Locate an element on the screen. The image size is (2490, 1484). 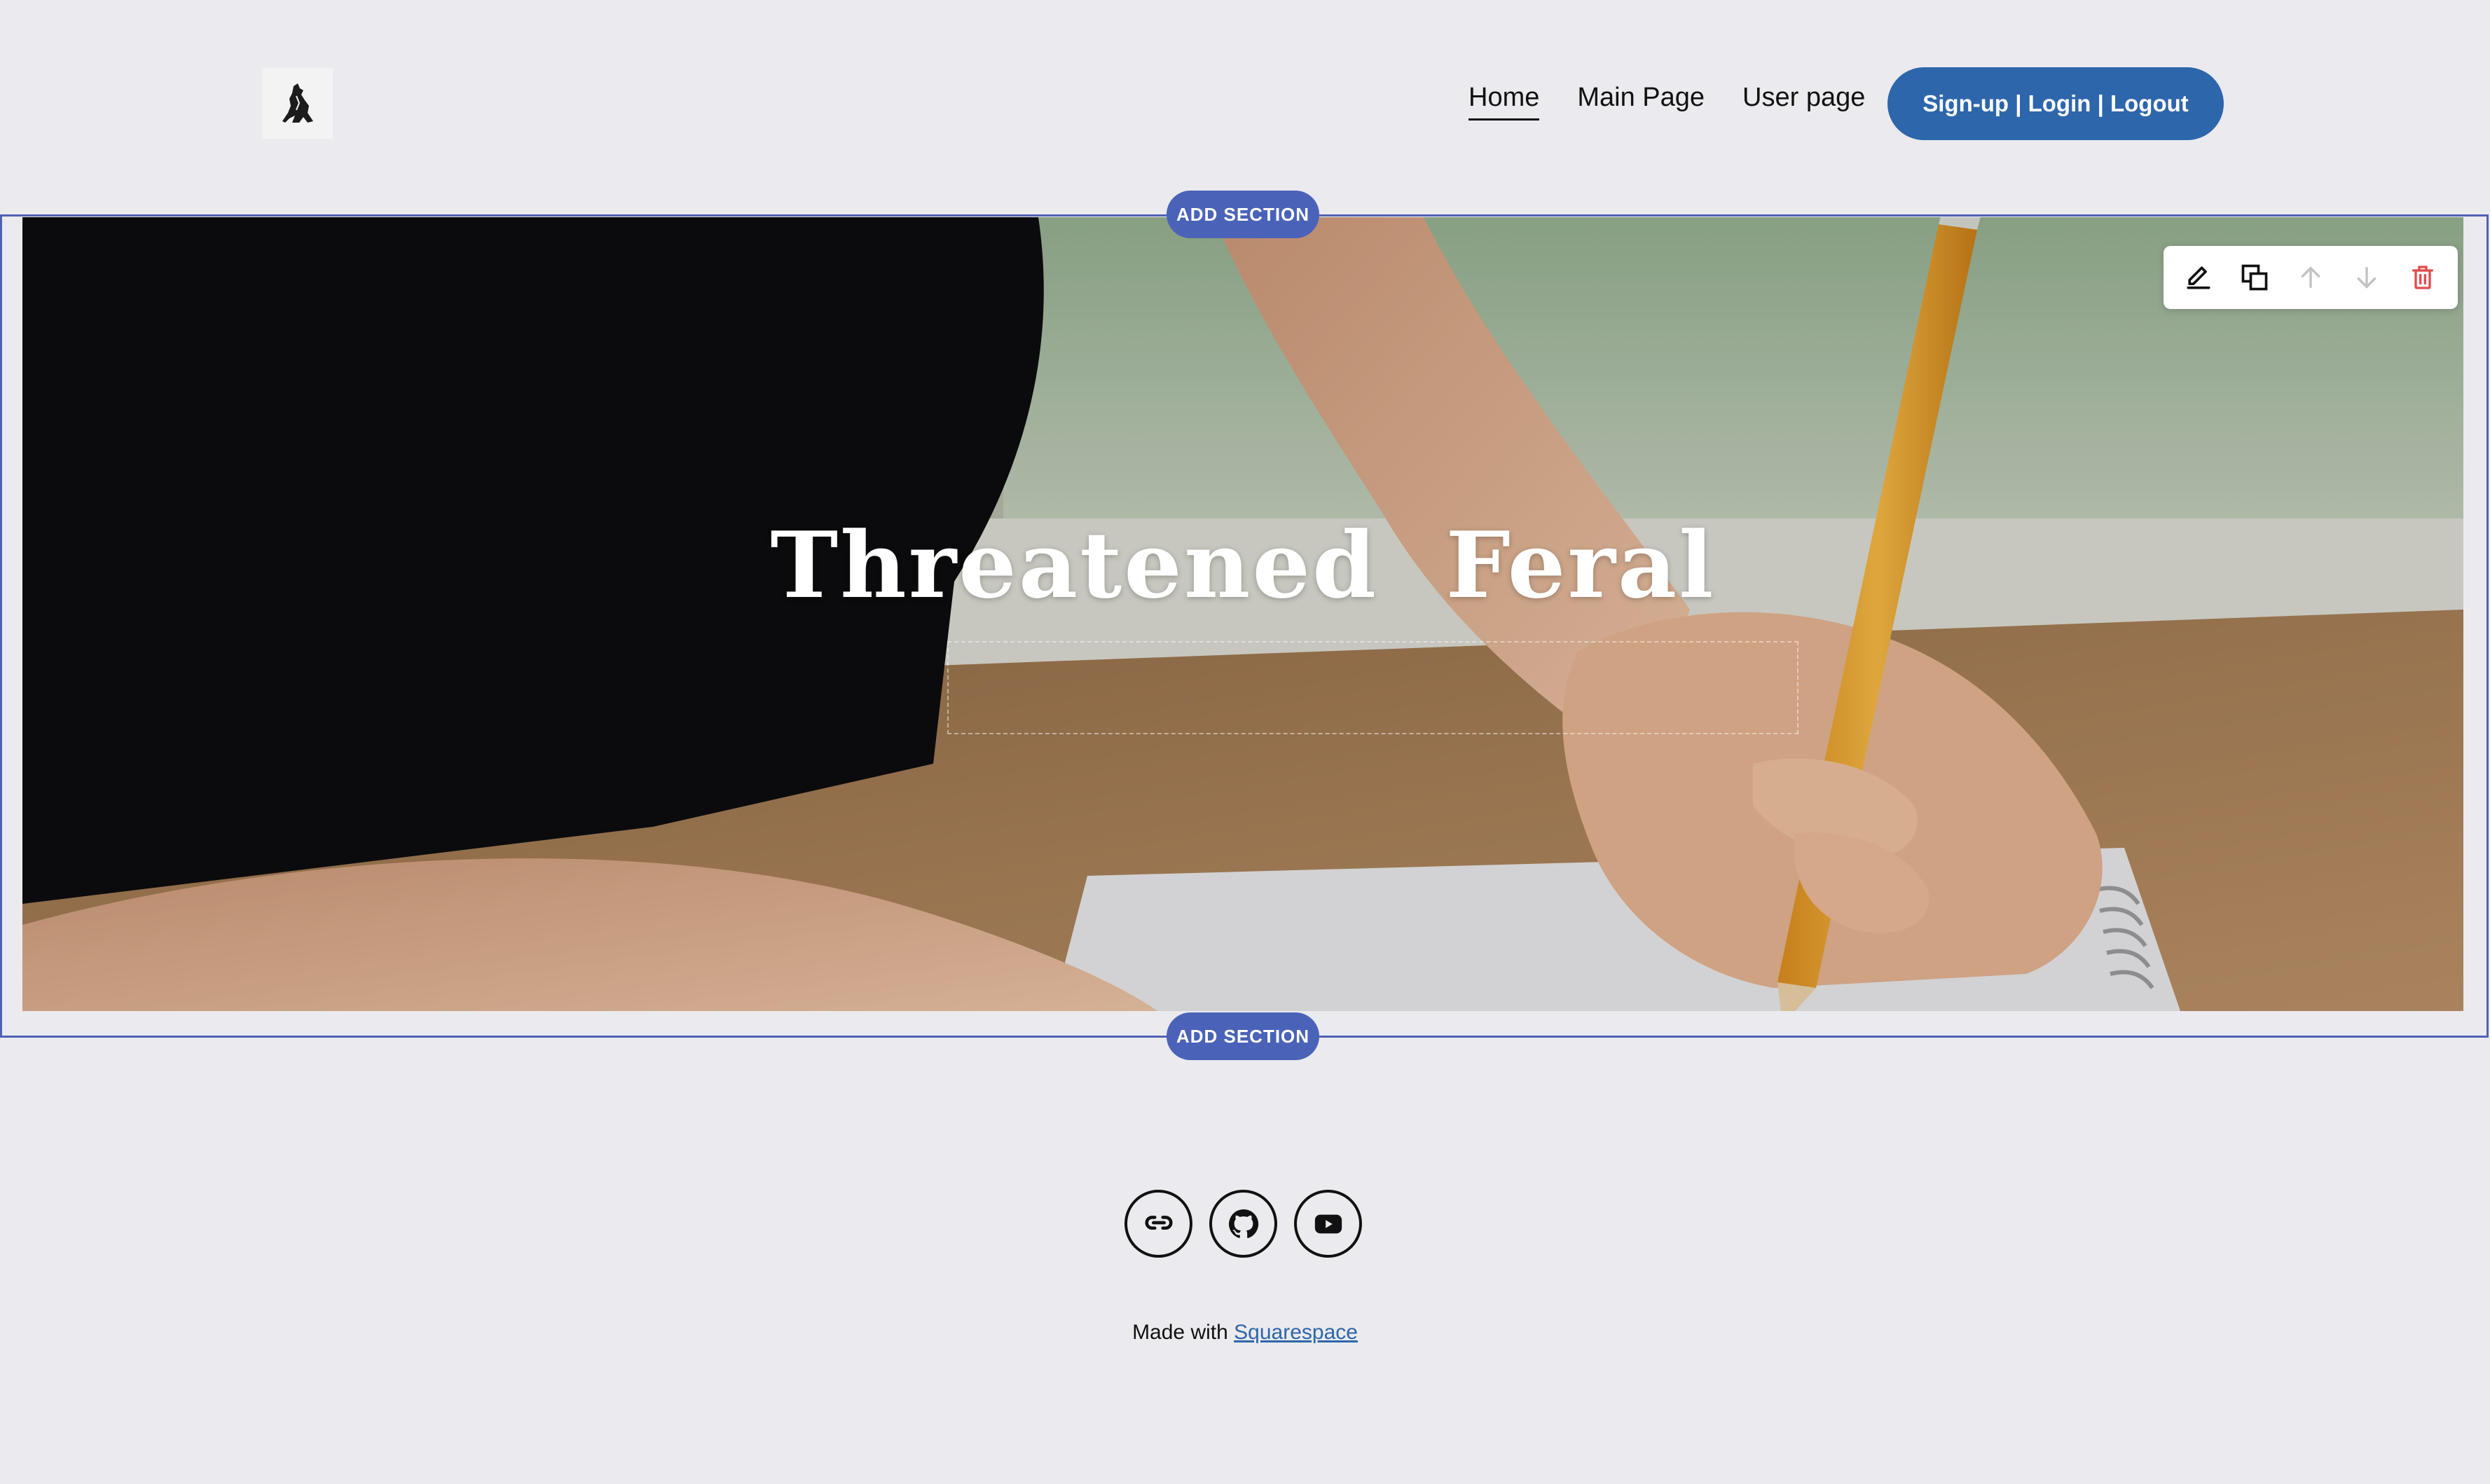
wolf-logo-icon is located at coordinates (297, 103).